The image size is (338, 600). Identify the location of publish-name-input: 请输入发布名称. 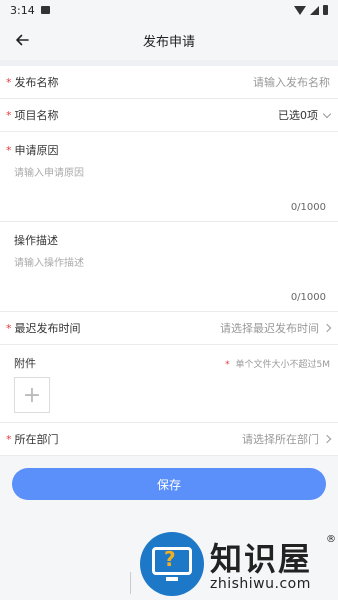
(291, 82).